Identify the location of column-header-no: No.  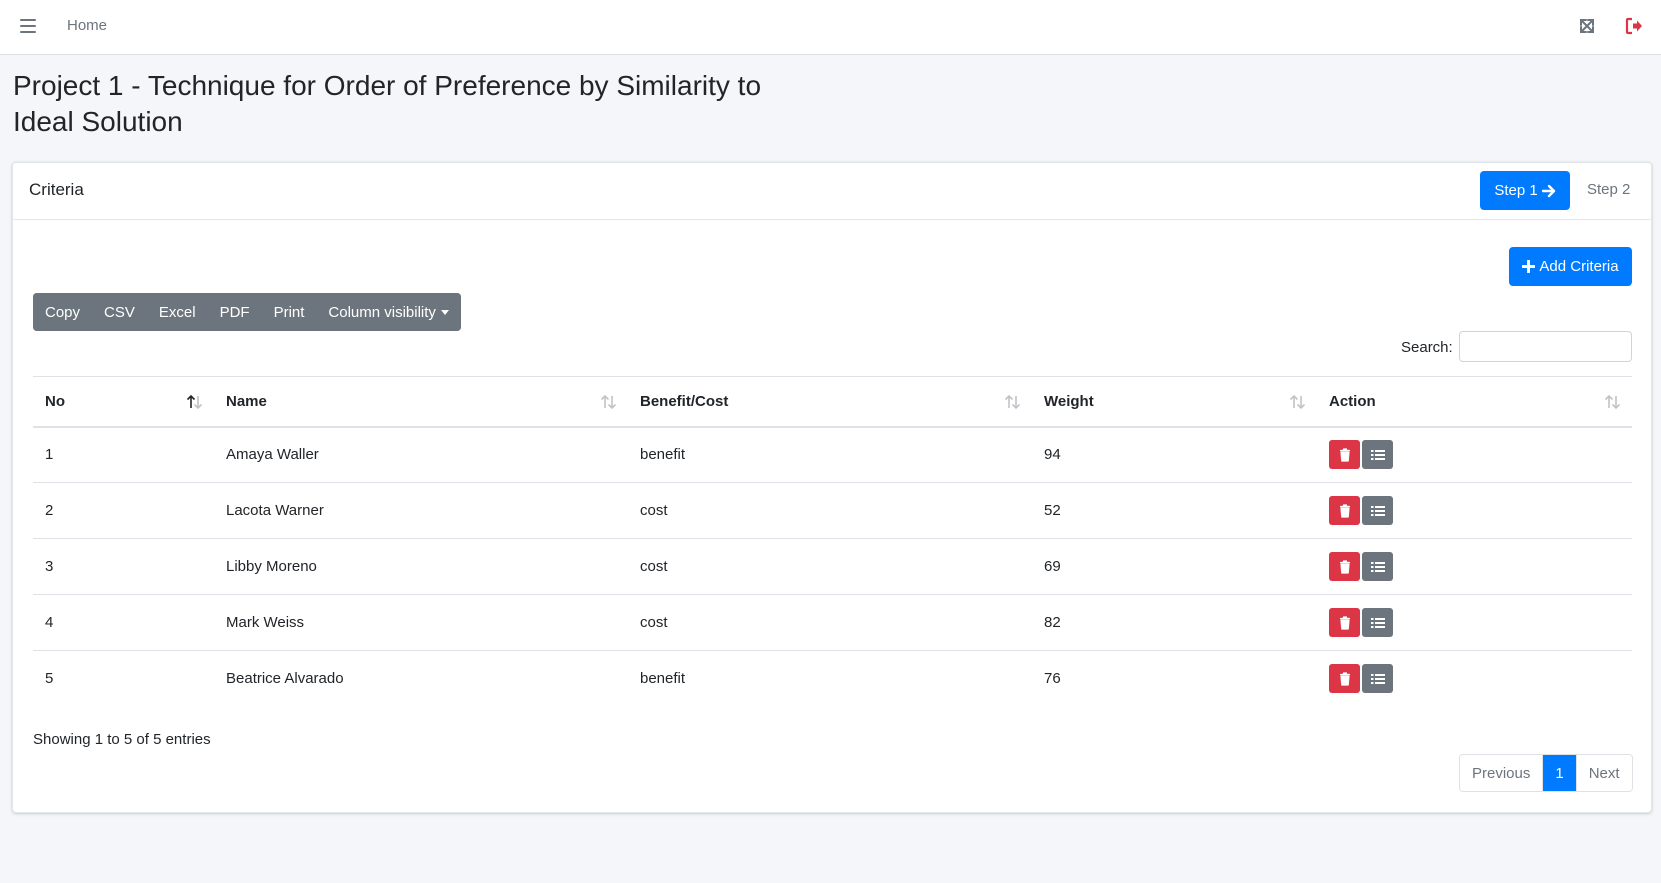
(123, 402).